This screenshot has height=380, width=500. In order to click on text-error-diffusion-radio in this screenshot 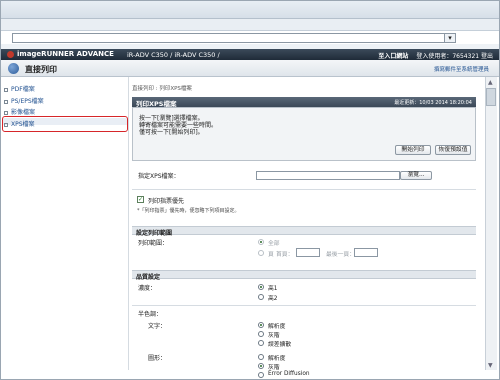, I will do `click(261, 343)`.